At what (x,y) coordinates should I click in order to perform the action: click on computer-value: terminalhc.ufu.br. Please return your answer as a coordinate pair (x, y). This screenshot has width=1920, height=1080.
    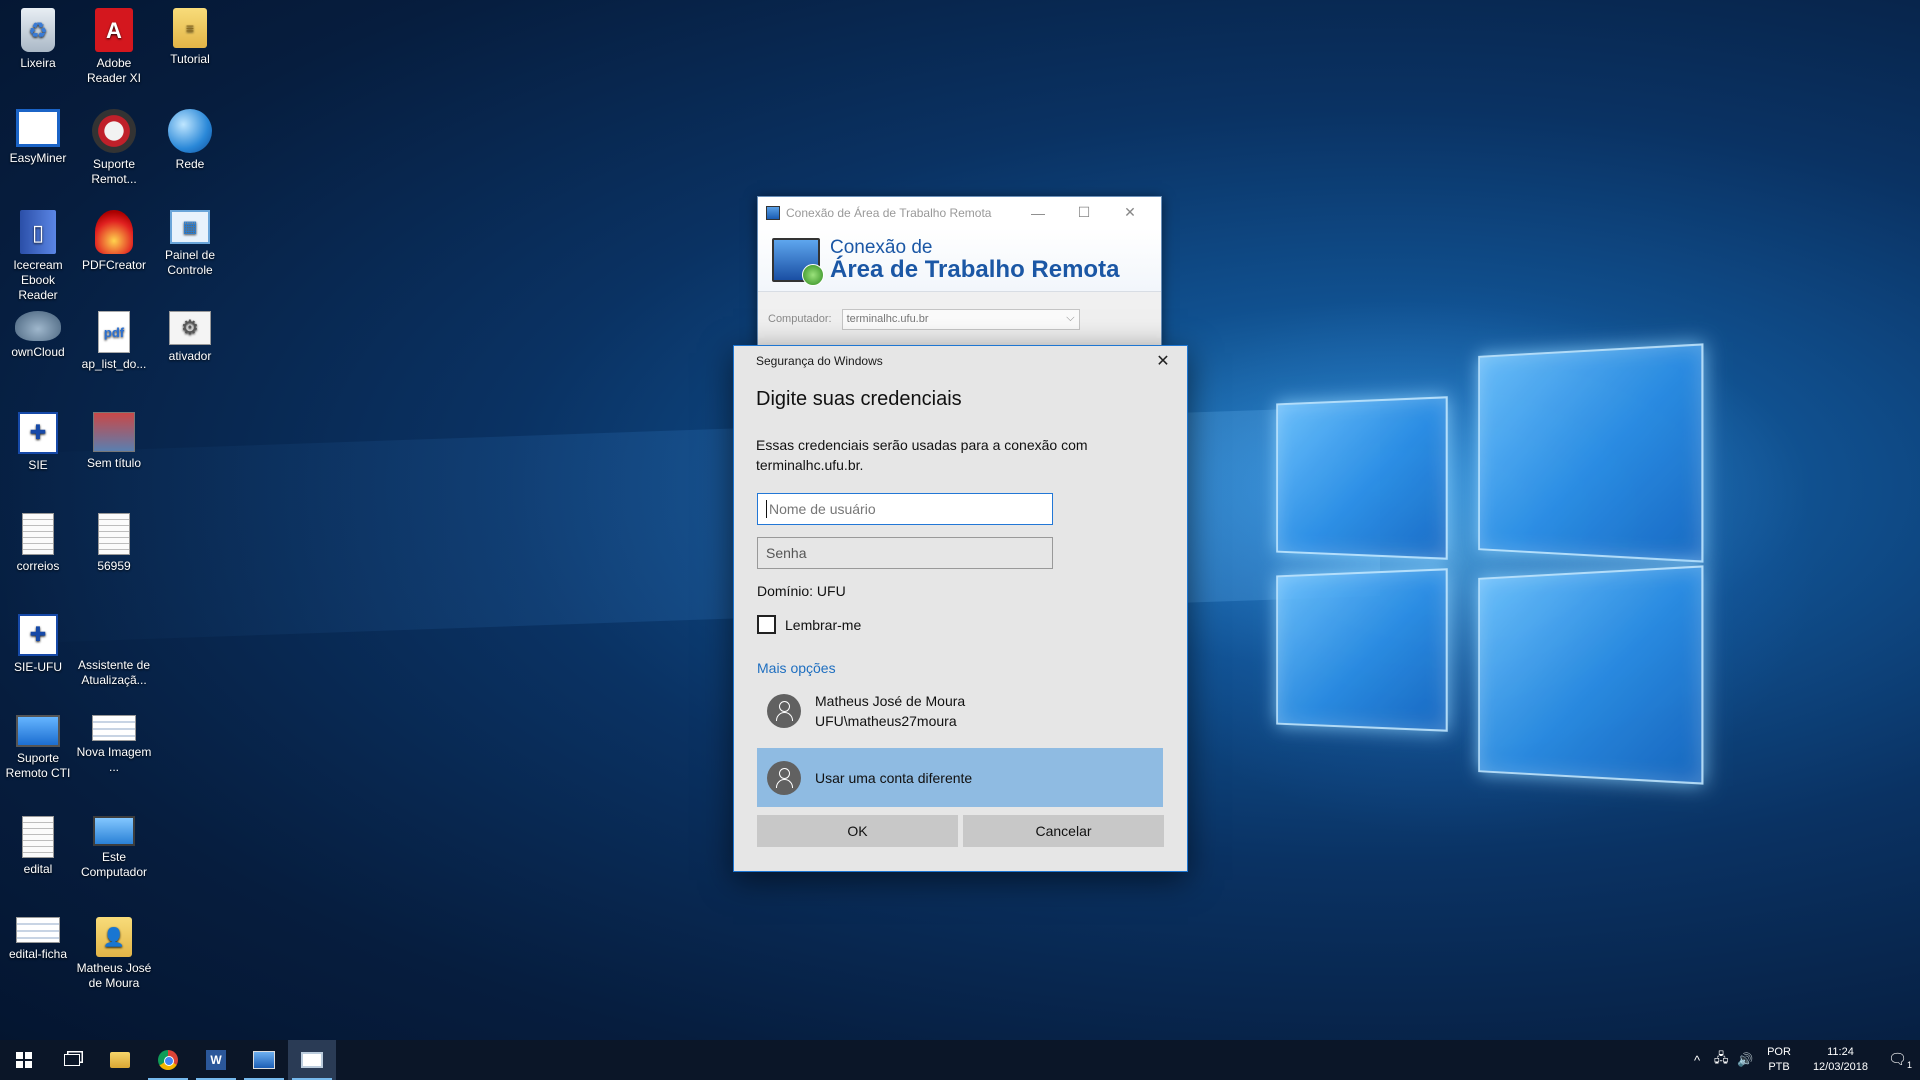
    Looking at the image, I should click on (887, 319).